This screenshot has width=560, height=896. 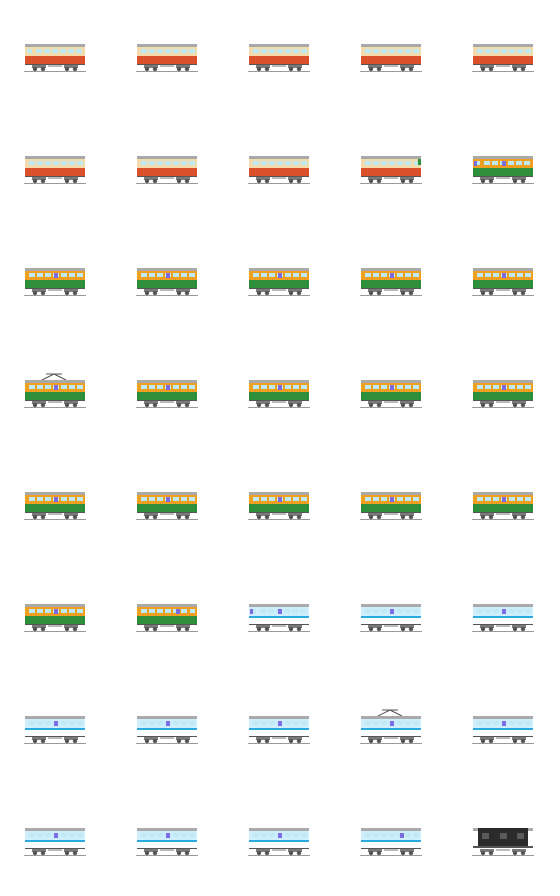 What do you see at coordinates (391, 729) in the screenshot?
I see `sticker-blue-motor-car` at bounding box center [391, 729].